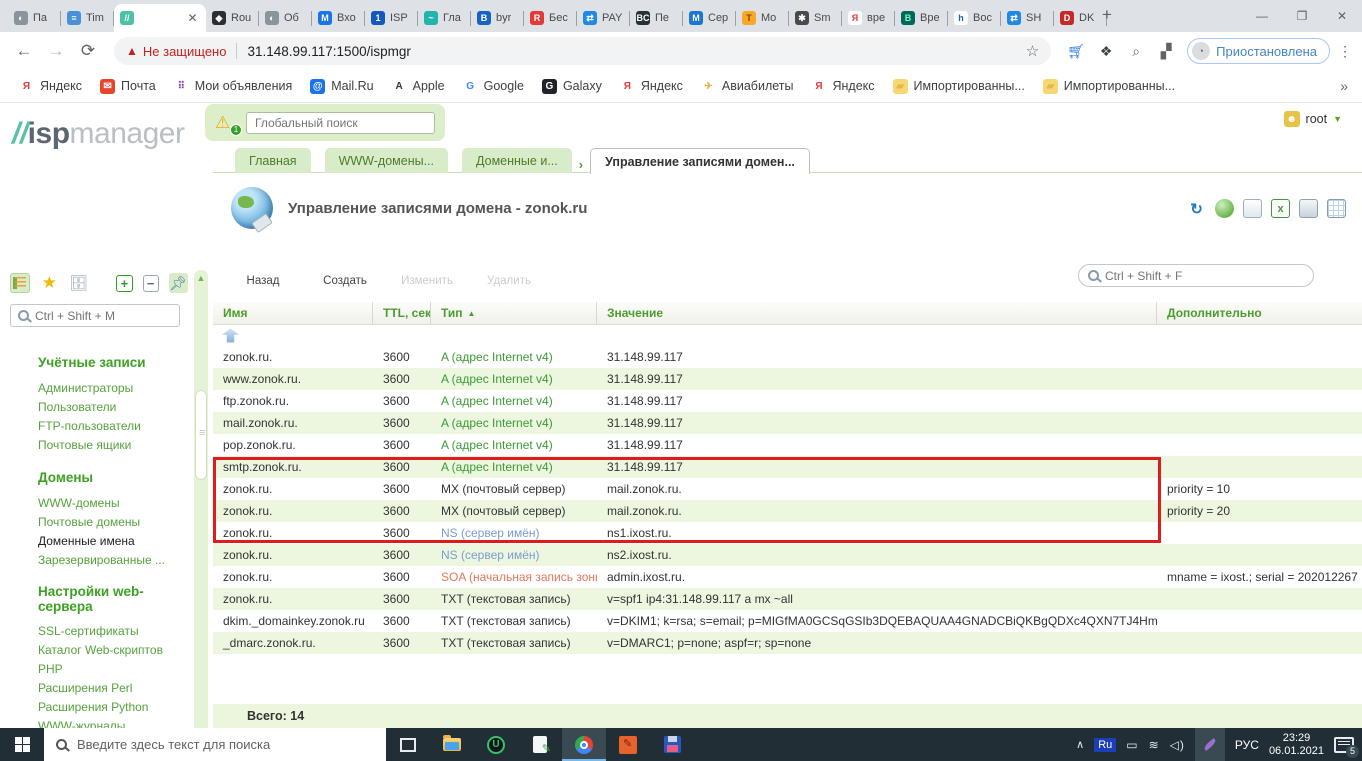 The width and height of the screenshot is (1362, 761). Describe the element at coordinates (233, 86) in the screenshot. I see `bookmark-item: ⠿ Мои объявления` at that location.